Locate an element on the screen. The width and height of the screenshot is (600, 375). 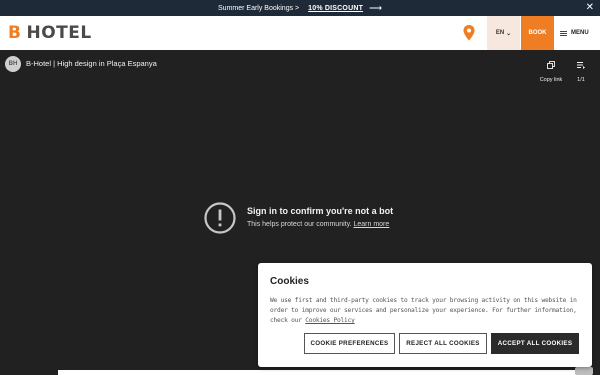
language-label: EN is located at coordinates (500, 33).